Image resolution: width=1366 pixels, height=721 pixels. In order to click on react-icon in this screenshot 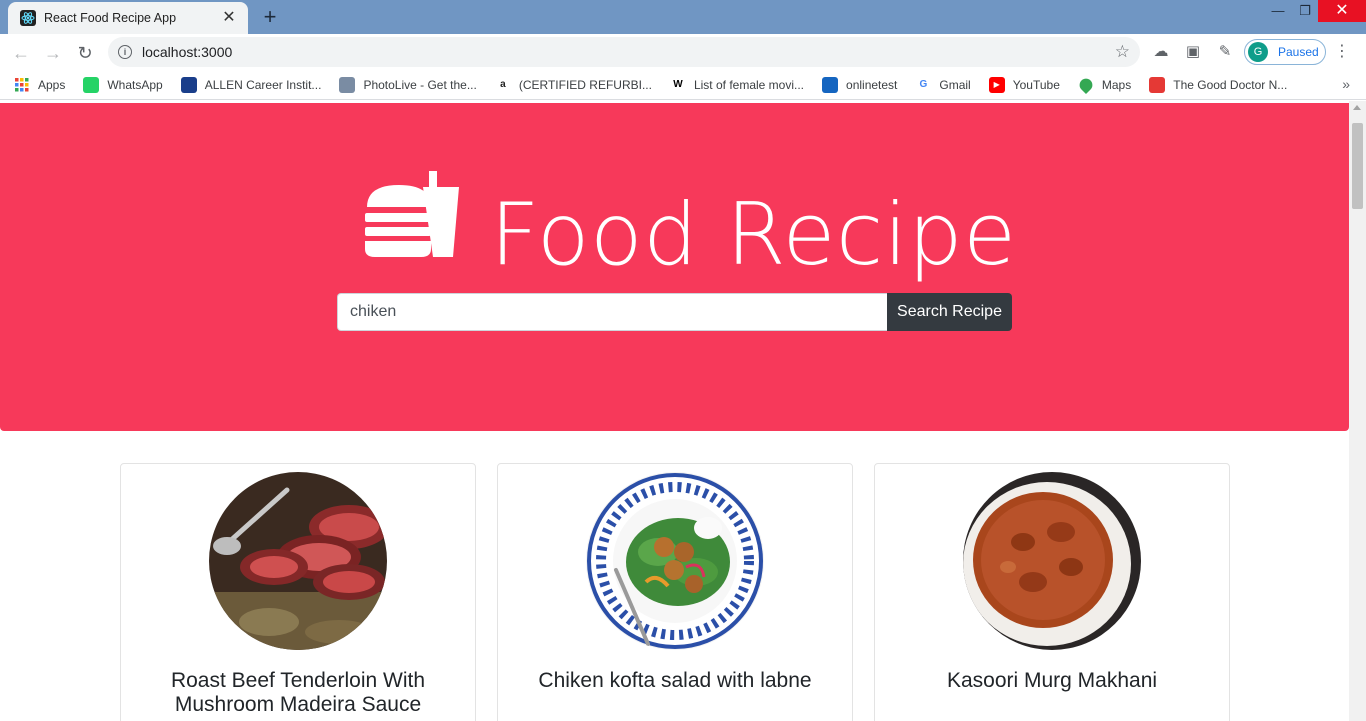, I will do `click(28, 18)`.